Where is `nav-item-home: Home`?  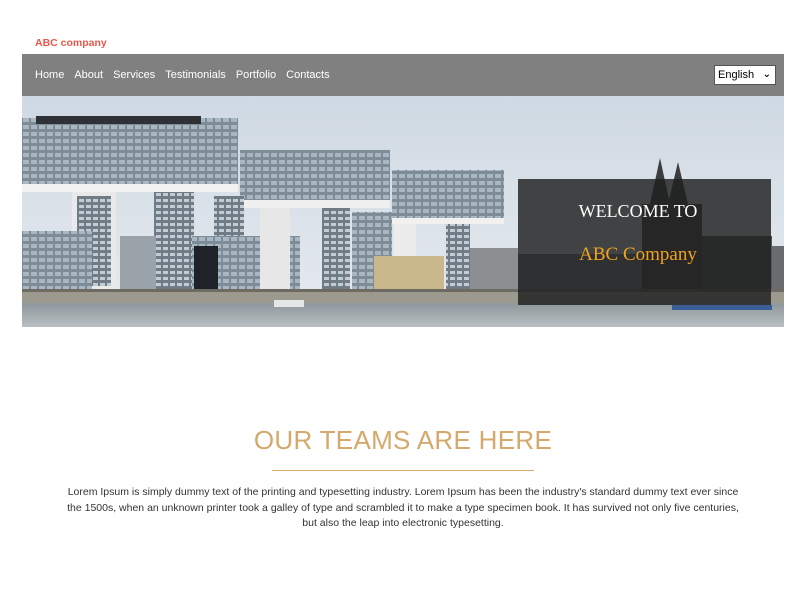 nav-item-home: Home is located at coordinates (49, 75).